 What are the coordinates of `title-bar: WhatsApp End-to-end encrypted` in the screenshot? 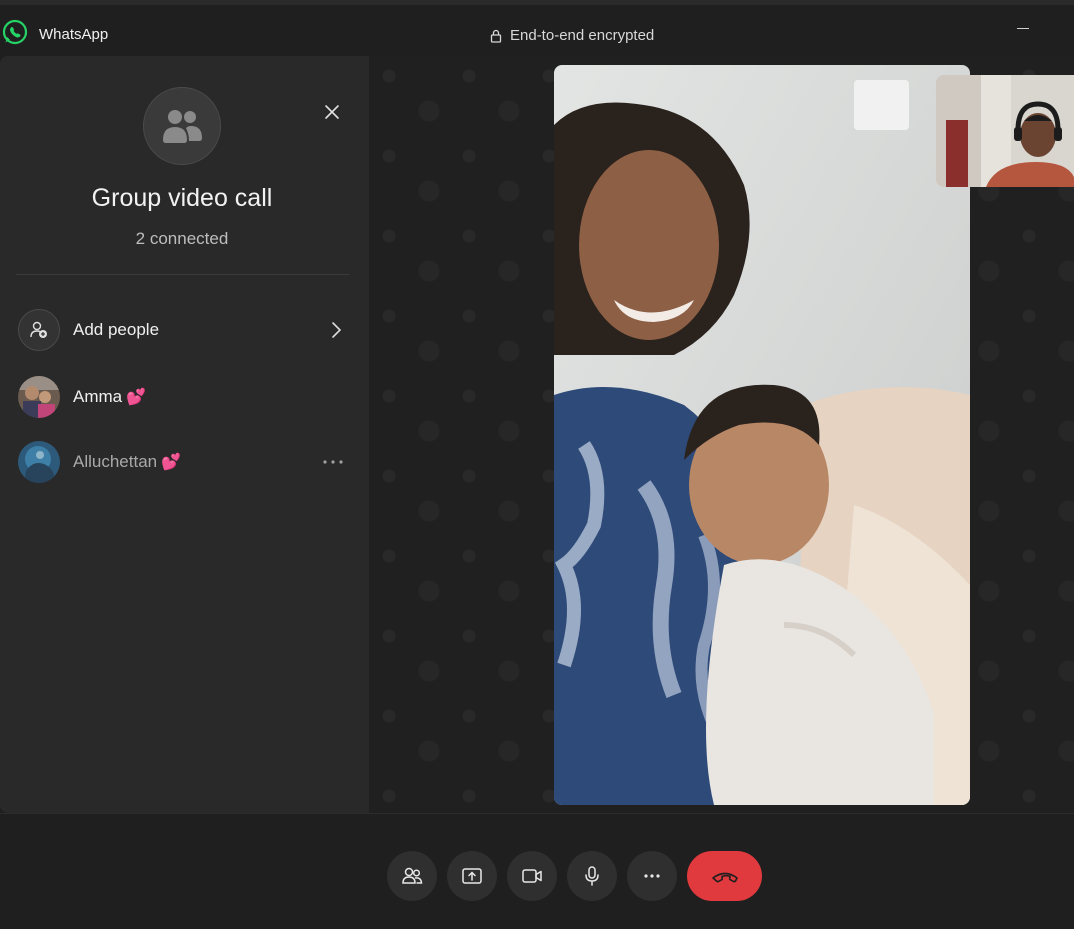 It's located at (537, 28).